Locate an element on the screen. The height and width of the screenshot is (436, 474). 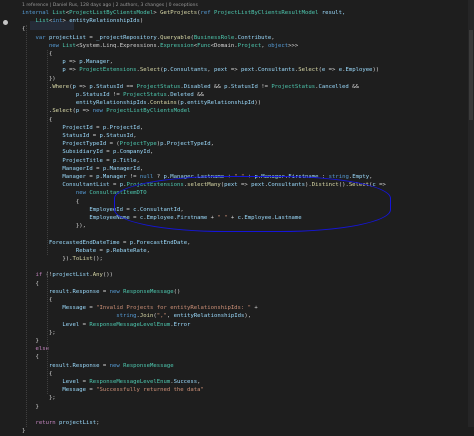
code-token: ForecastedEndDateTime is located at coordinates (73, 242).